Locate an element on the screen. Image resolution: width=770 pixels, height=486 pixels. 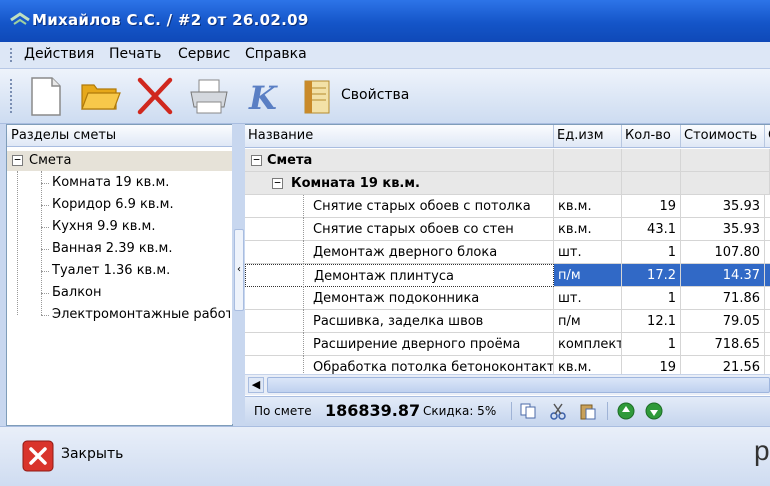
grid-cell-name: Снятие старых обоев с потолка is located at coordinates (399, 206).